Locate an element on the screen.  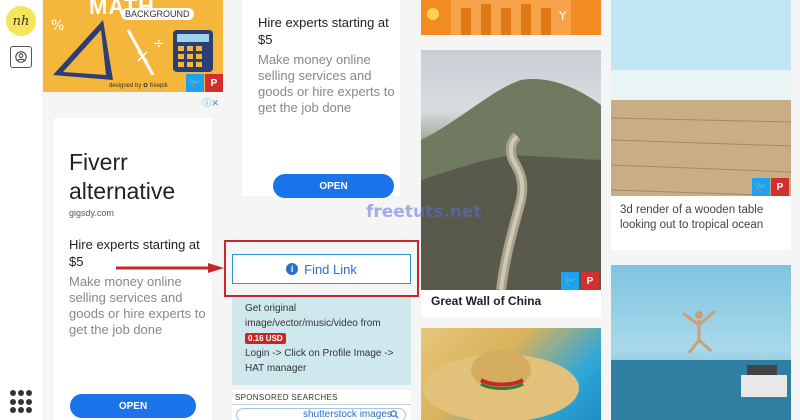
ad-choices-icon: ⓘ✕ is located at coordinates (210, 102).